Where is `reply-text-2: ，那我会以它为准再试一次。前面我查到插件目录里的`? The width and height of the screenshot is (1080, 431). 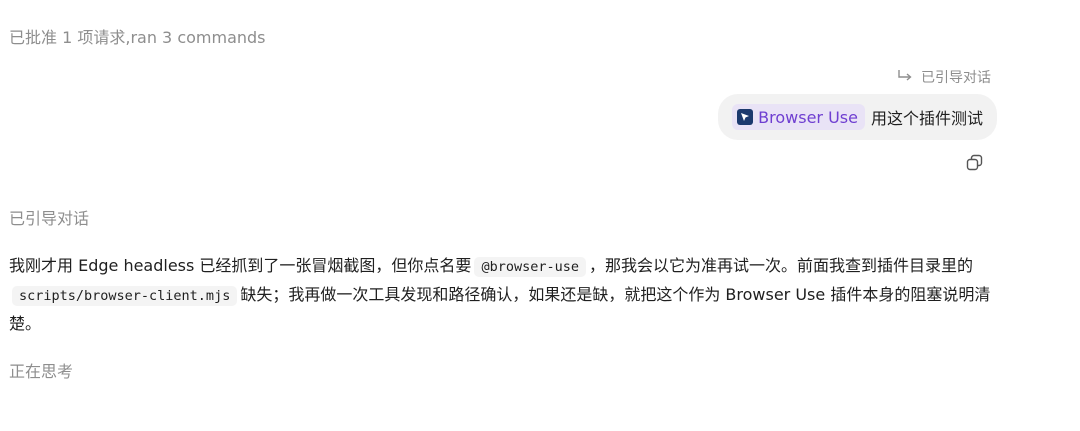
reply-text-2: ，那我会以它为准再试一次。前面我查到插件目录里的 is located at coordinates (780, 265).